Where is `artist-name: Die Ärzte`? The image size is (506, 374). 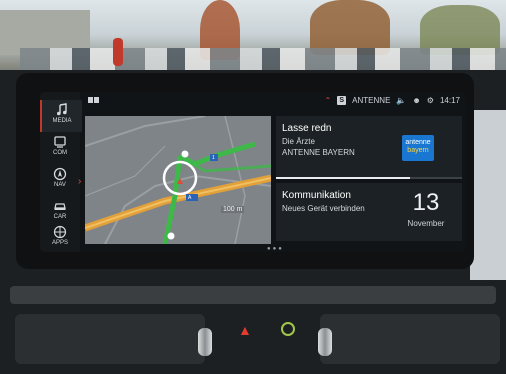
artist-name: Die Ärzte is located at coordinates (298, 141).